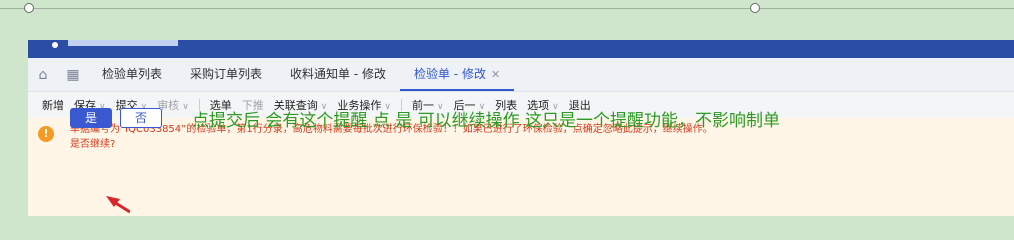  I want to click on tab-inspection-edit: 检验单 - 修改 ✕, so click(457, 74).